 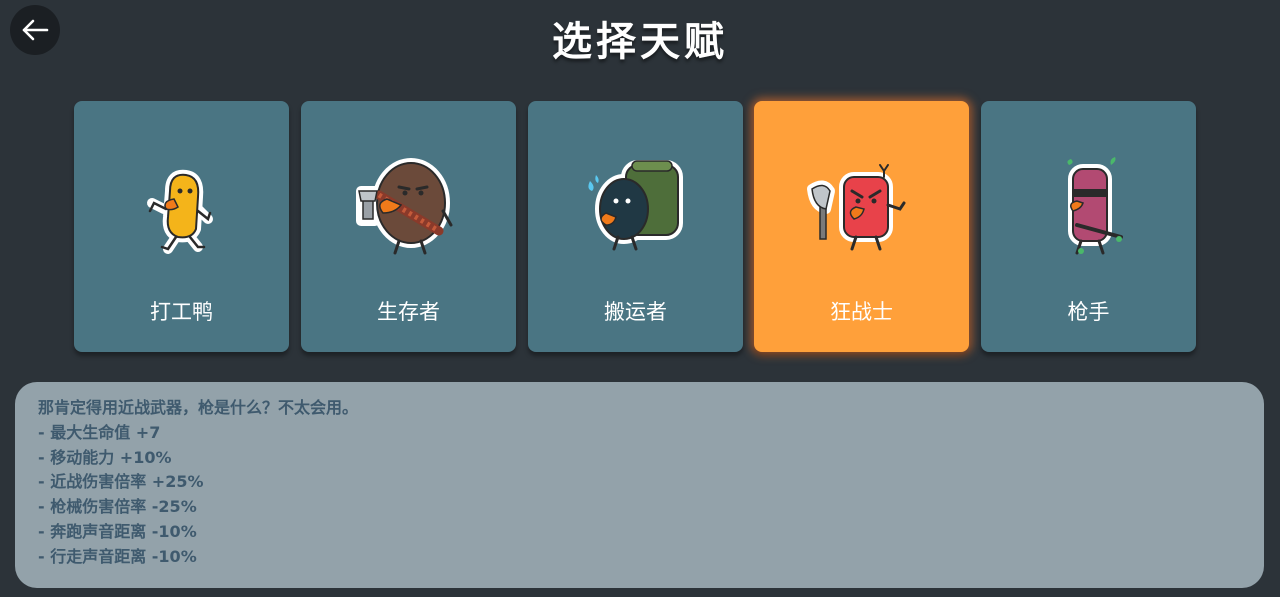 What do you see at coordinates (181, 312) in the screenshot?
I see `talent-label: 打工鸭` at bounding box center [181, 312].